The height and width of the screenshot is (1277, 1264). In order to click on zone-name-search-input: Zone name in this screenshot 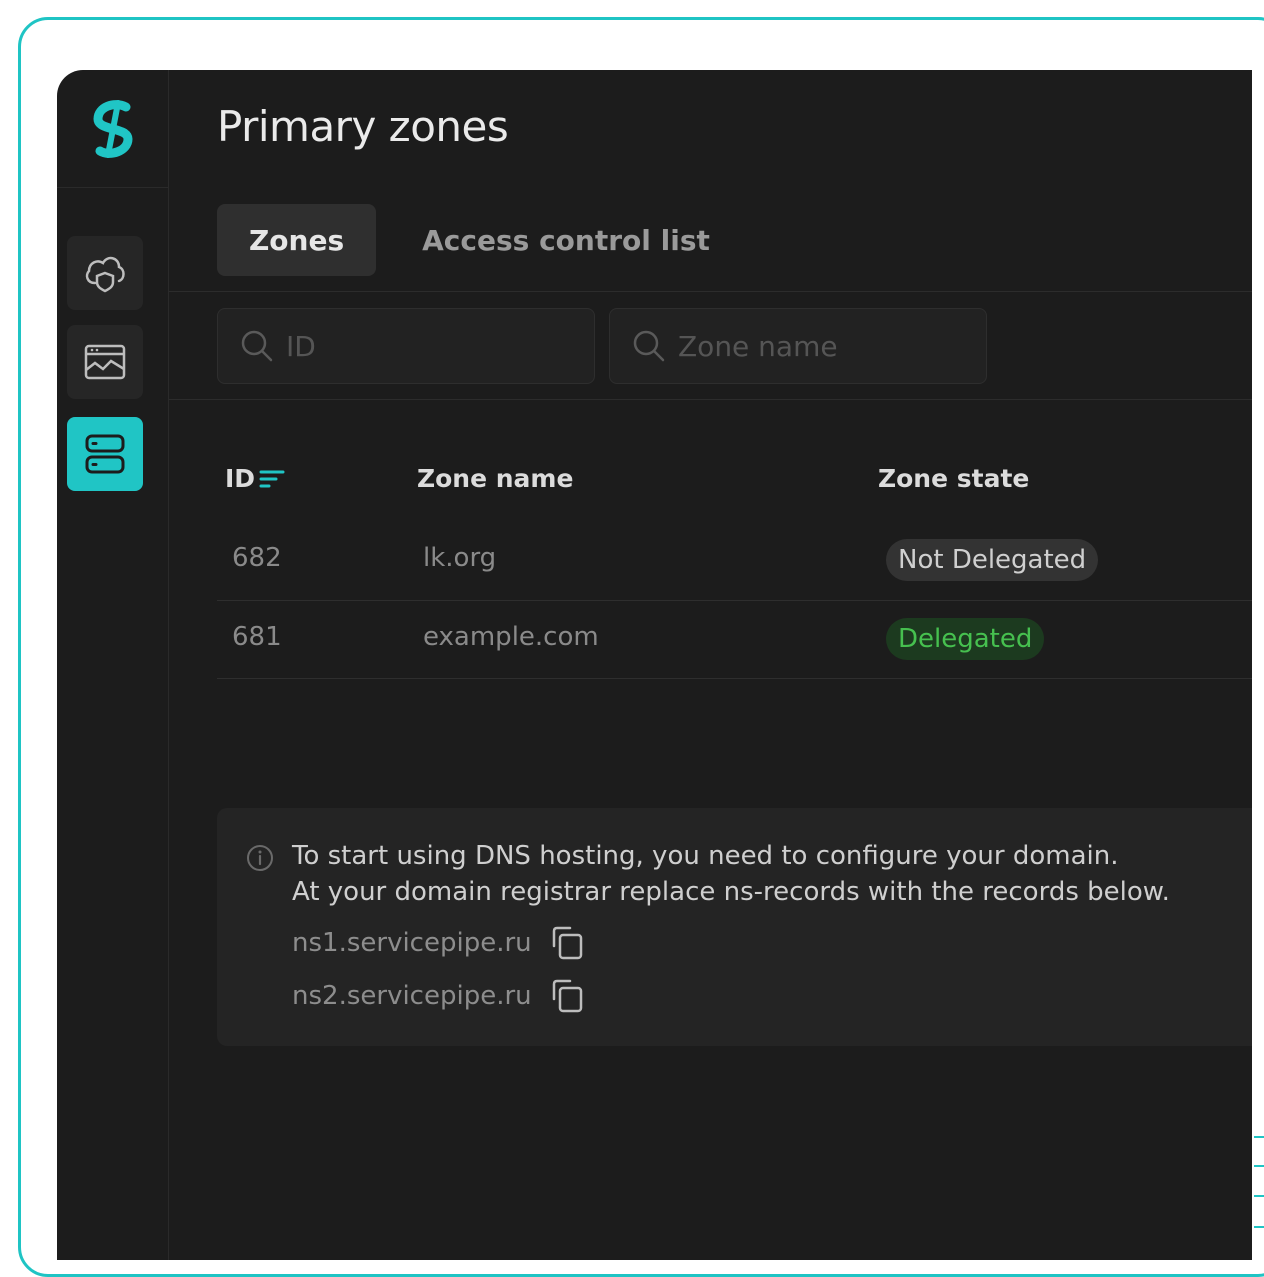, I will do `click(798, 346)`.